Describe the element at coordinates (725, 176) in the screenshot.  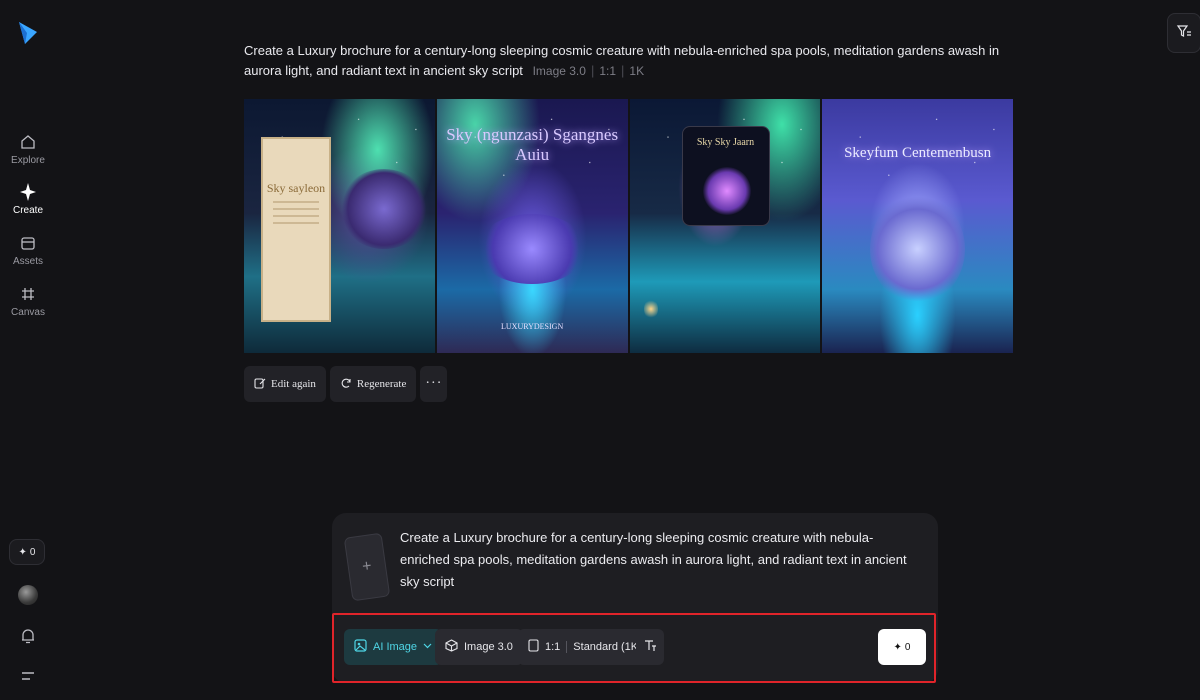
I see `brochure-card: Sky Sky Jaarn` at that location.